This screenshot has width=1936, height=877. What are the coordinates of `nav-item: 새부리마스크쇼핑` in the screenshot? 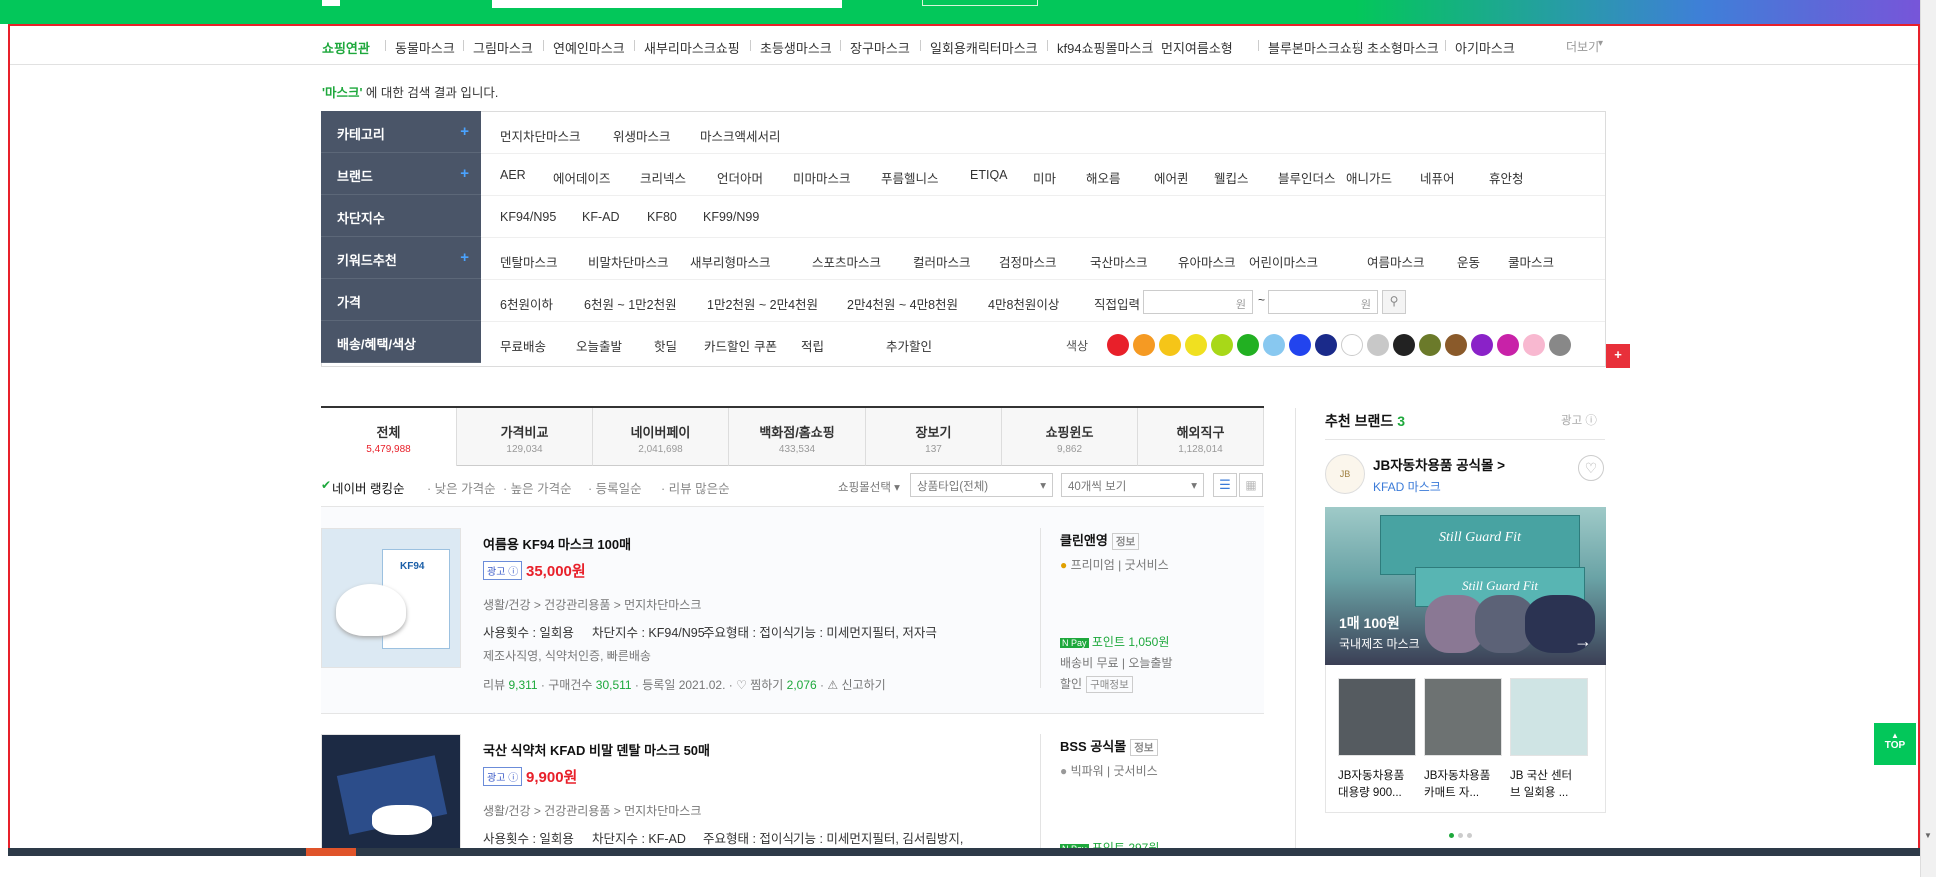 It's located at (692, 47).